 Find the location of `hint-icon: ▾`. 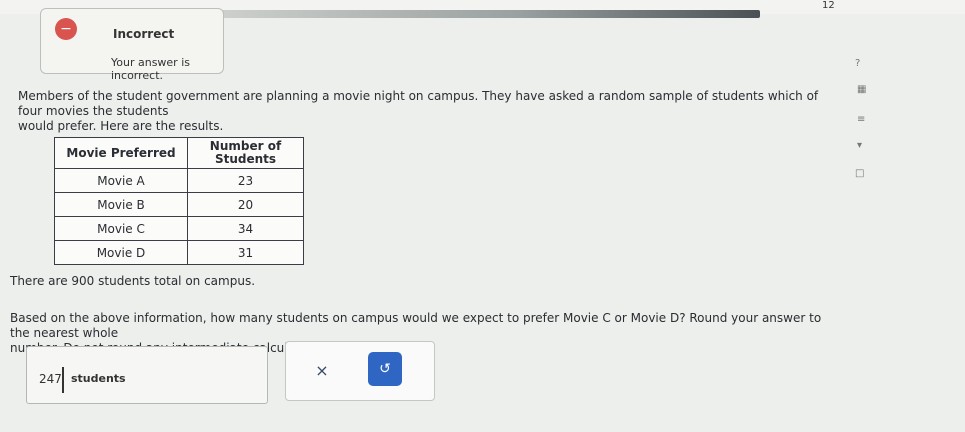

hint-icon: ▾ is located at coordinates (859, 145).